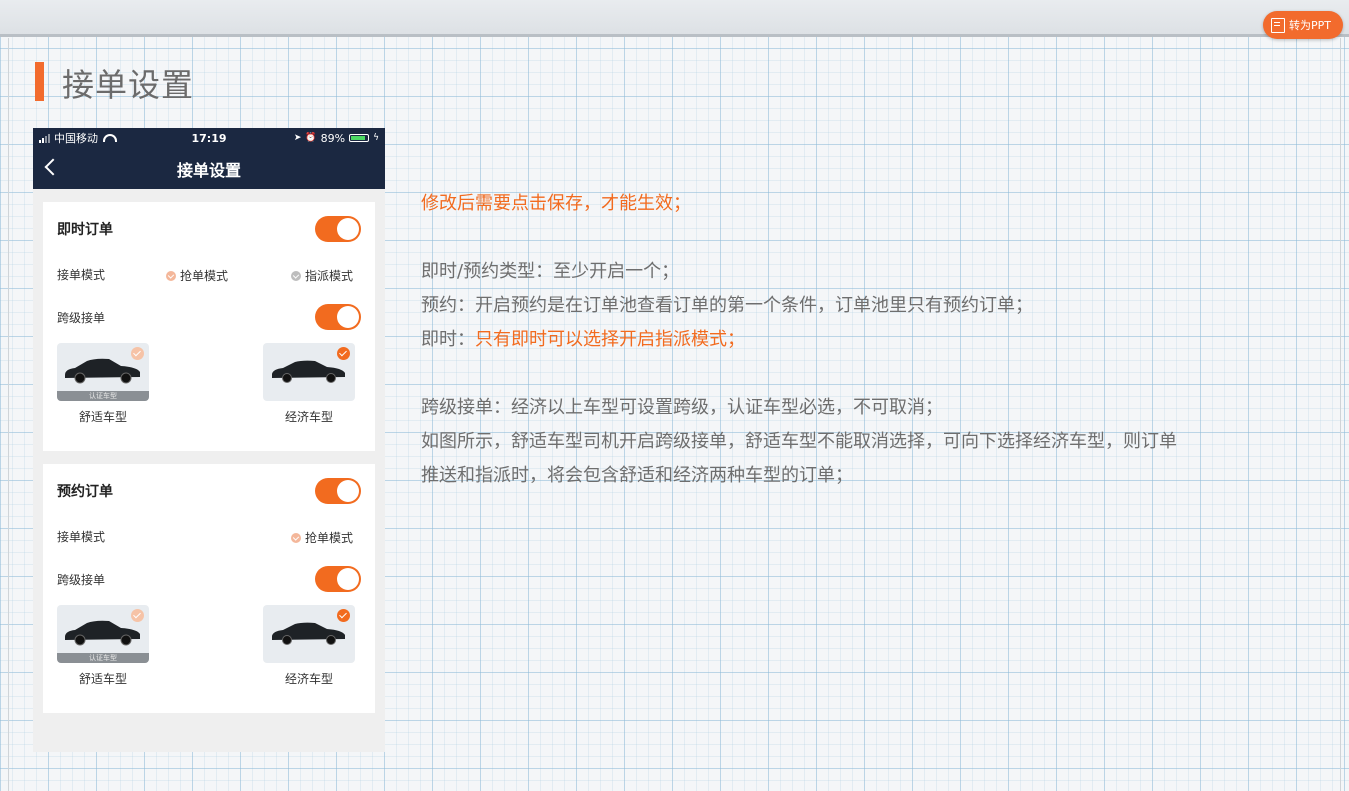 Image resolution: width=1349 pixels, height=791 pixels. Describe the element at coordinates (556, 203) in the screenshot. I see `note-save-required: 修改后需要点击保存，才能生效；` at that location.